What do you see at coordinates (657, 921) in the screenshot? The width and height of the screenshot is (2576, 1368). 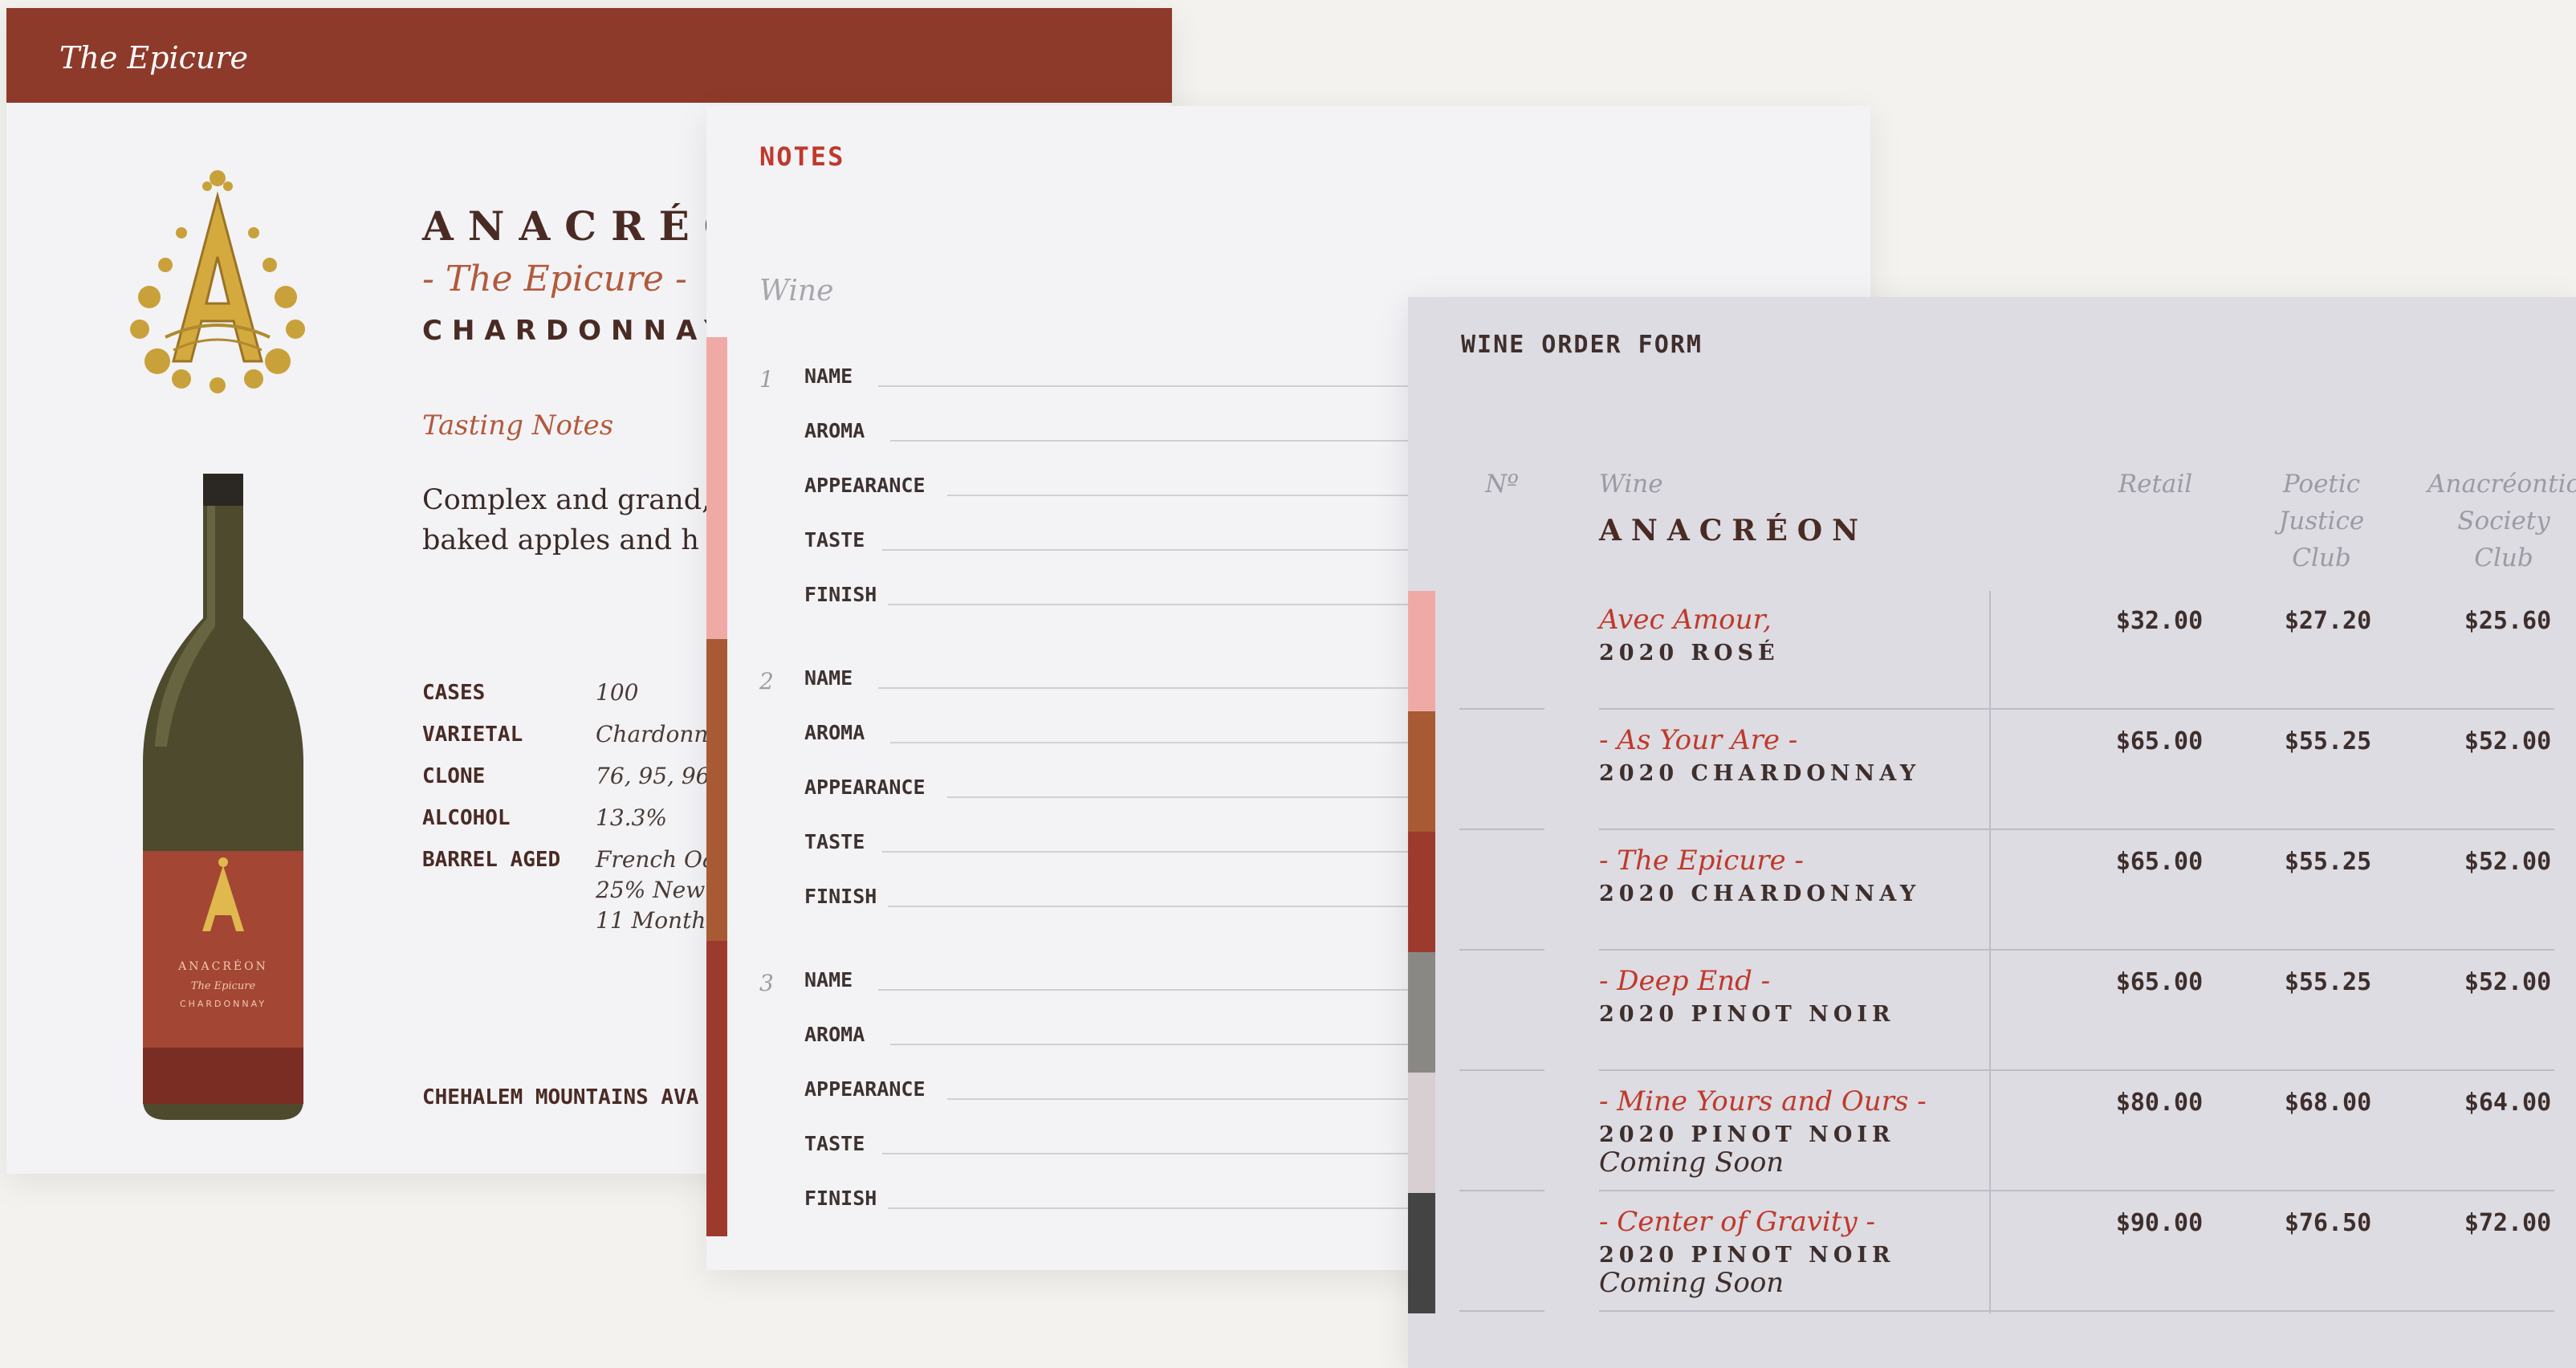 I see `spec-value-barrel-months: 11 Months` at bounding box center [657, 921].